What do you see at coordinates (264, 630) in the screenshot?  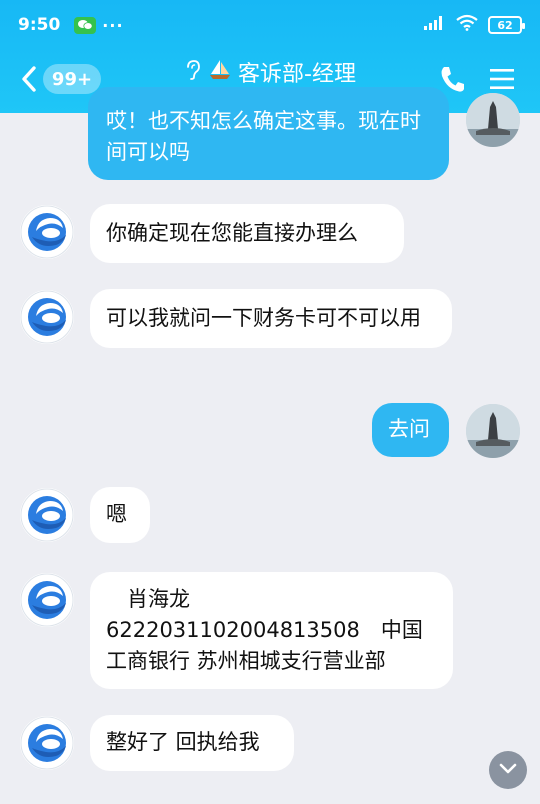 I see `message-text-line: 6222031102004813508 中国` at bounding box center [264, 630].